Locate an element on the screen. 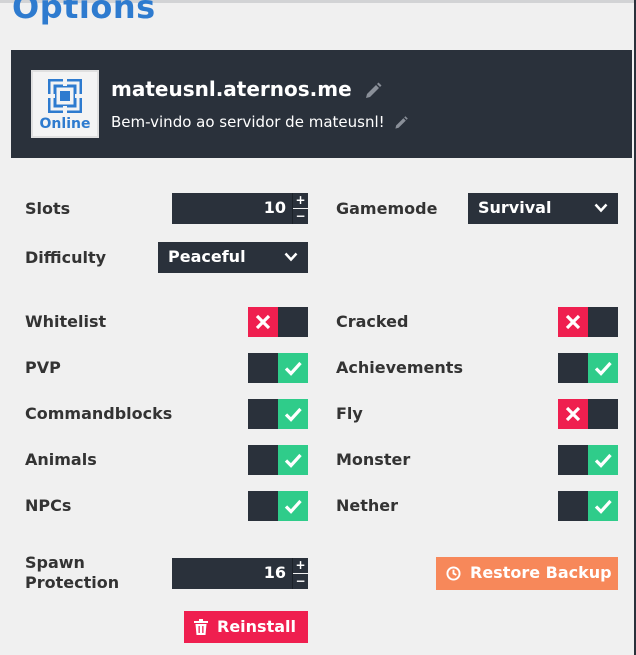  achievements-toggle is located at coordinates (588, 368).